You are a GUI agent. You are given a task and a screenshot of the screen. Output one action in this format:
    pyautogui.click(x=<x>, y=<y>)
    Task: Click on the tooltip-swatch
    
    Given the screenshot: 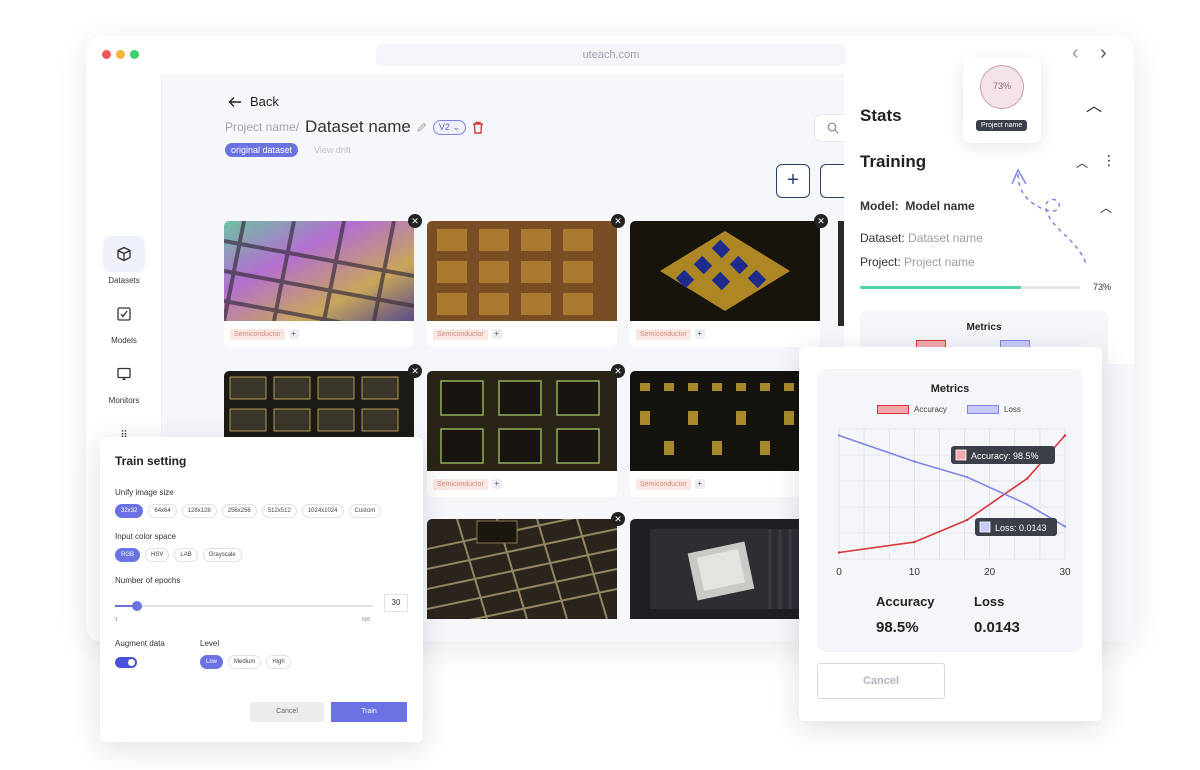 What is the action you would take?
    pyautogui.click(x=985, y=527)
    